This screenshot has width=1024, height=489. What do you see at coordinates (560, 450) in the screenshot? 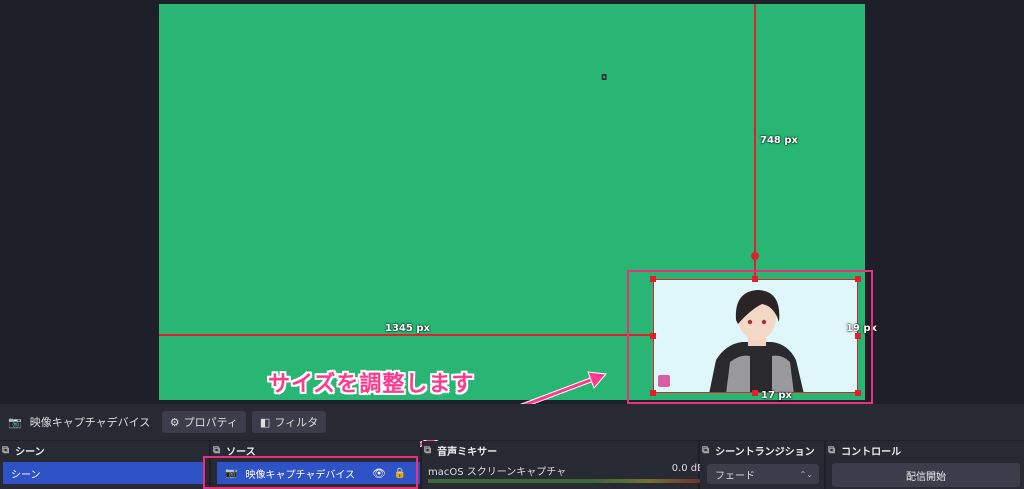
I see `mixer-dock-header: ⧉ 音声ミキサー` at bounding box center [560, 450].